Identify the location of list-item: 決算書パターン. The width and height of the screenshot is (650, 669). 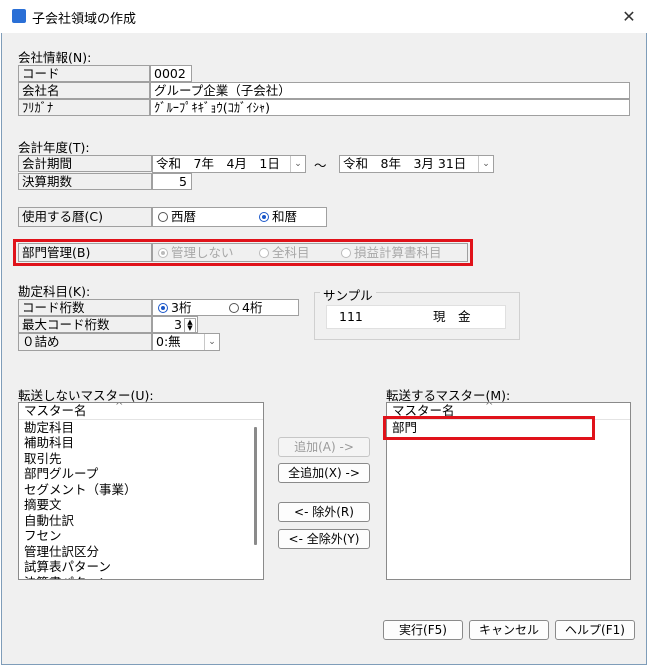
(141, 577).